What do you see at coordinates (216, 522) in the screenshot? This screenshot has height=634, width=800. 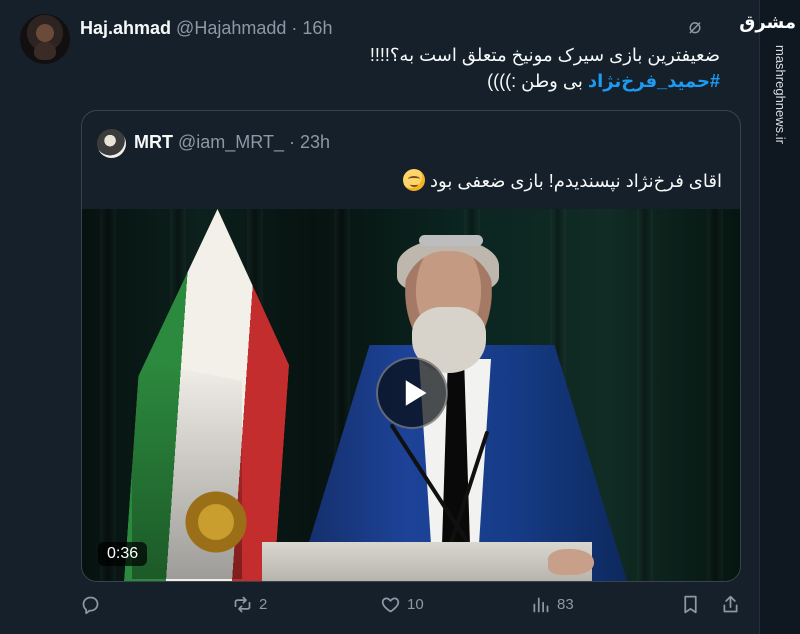 I see `lion-and-sun-emblem` at bounding box center [216, 522].